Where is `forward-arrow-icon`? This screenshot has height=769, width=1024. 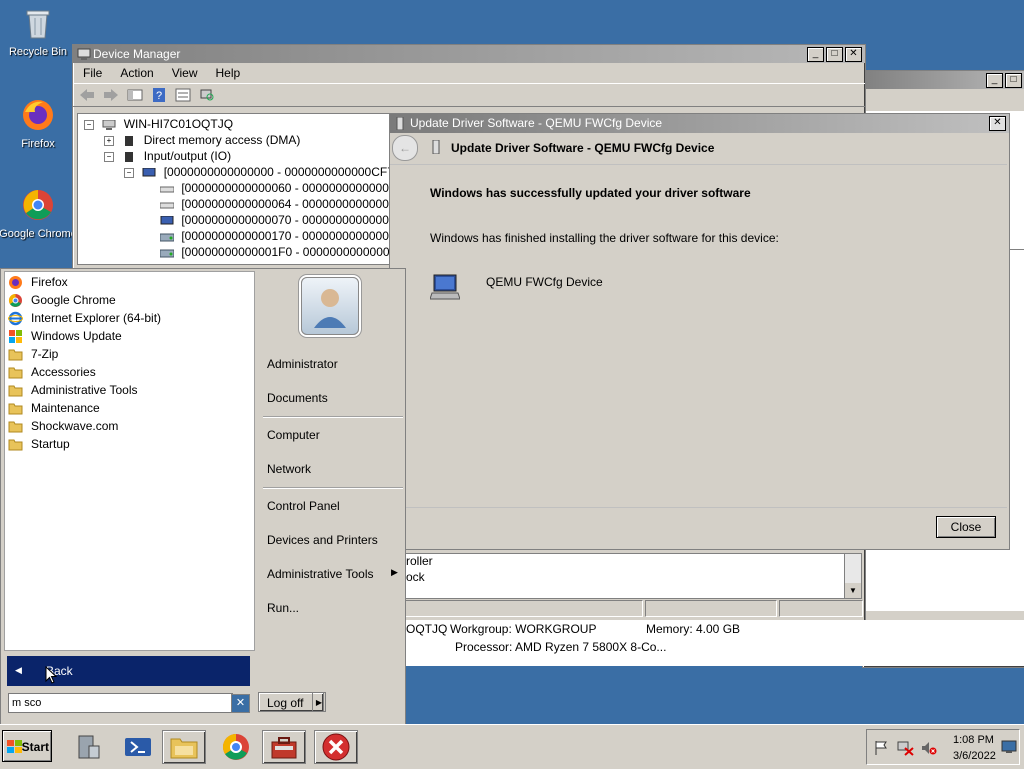 forward-arrow-icon is located at coordinates (111, 95).